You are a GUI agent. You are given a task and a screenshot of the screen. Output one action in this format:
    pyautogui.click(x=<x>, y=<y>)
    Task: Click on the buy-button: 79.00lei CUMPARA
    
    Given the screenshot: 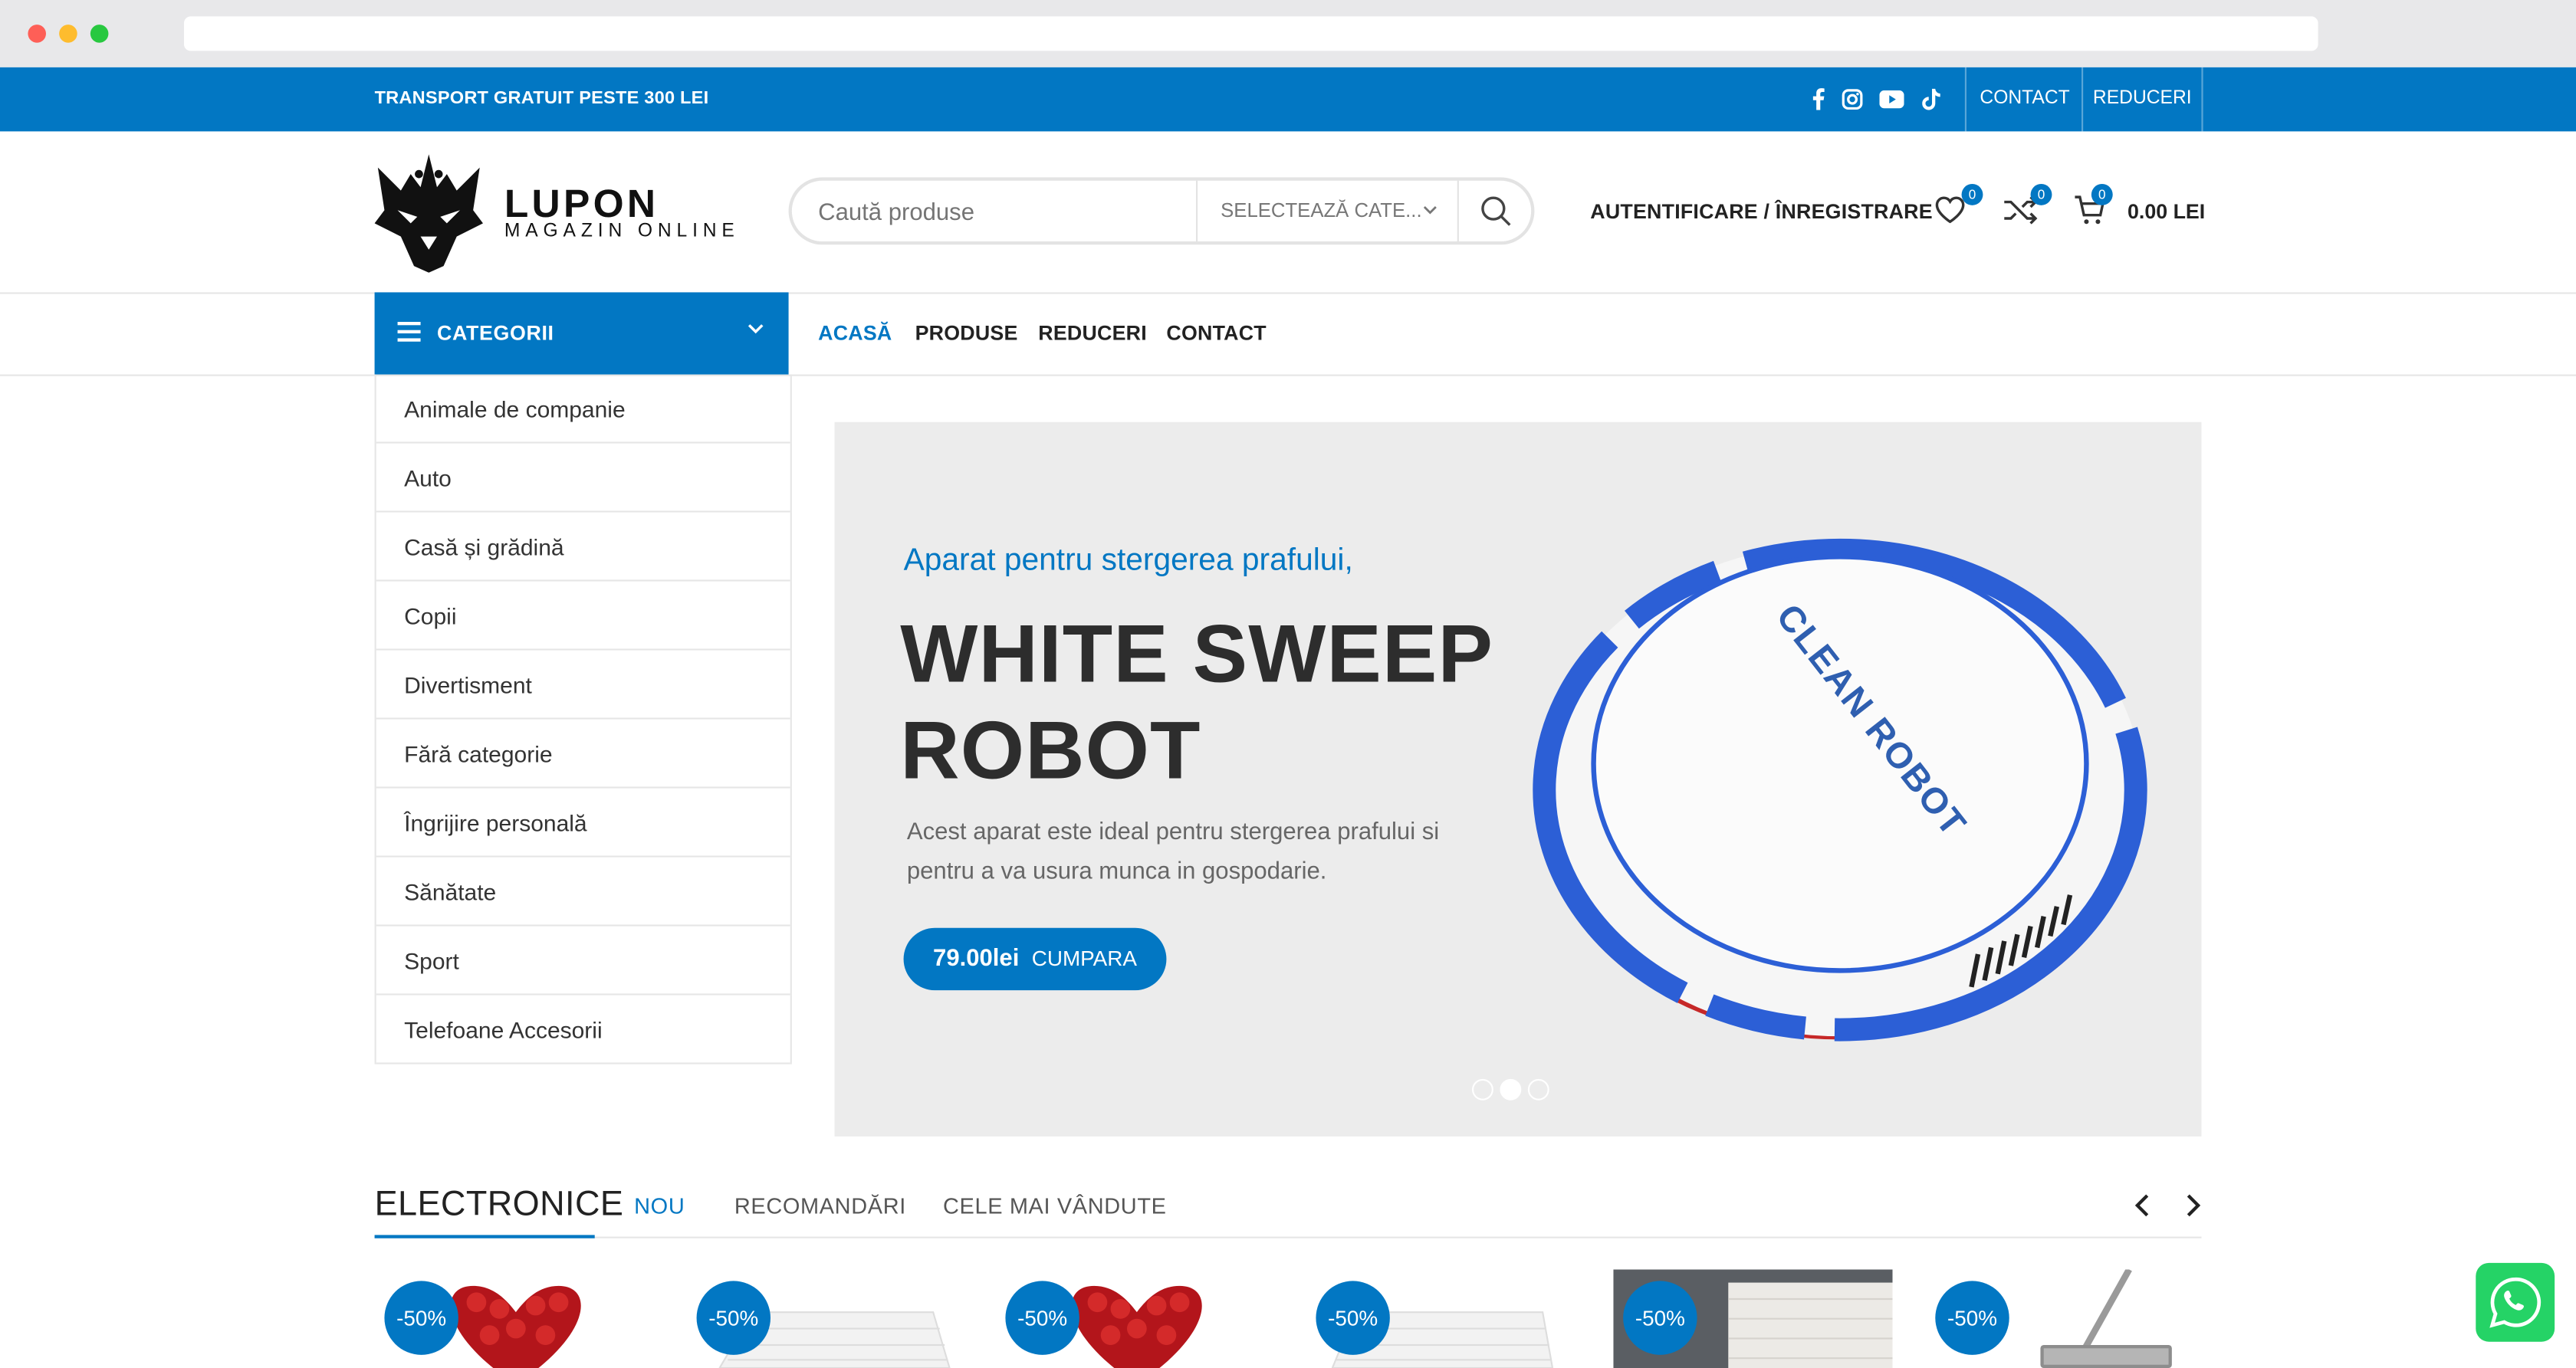 What is the action you would take?
    pyautogui.click(x=1035, y=959)
    